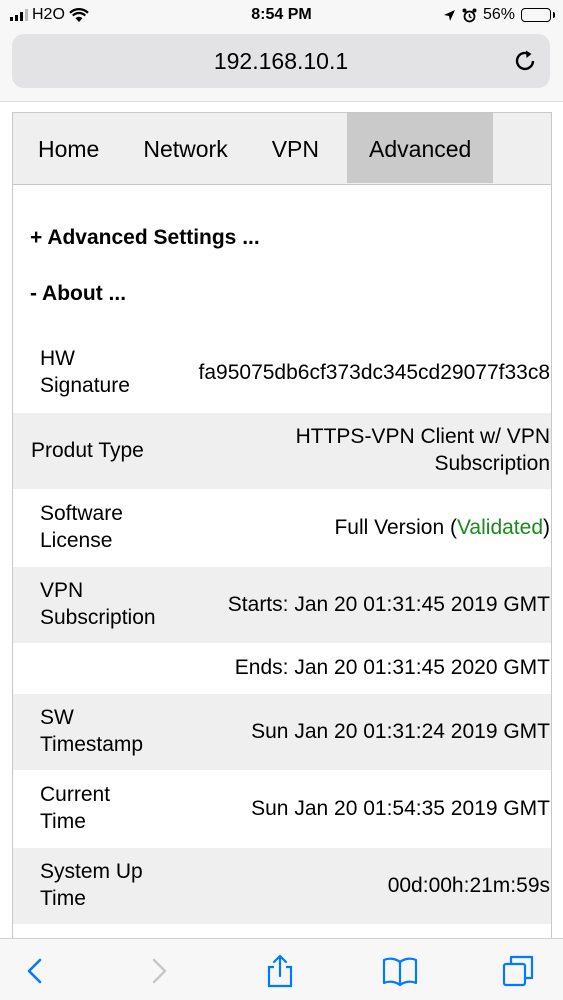 The image size is (563, 1000). Describe the element at coordinates (185, 148) in the screenshot. I see `tab-network: Network` at that location.